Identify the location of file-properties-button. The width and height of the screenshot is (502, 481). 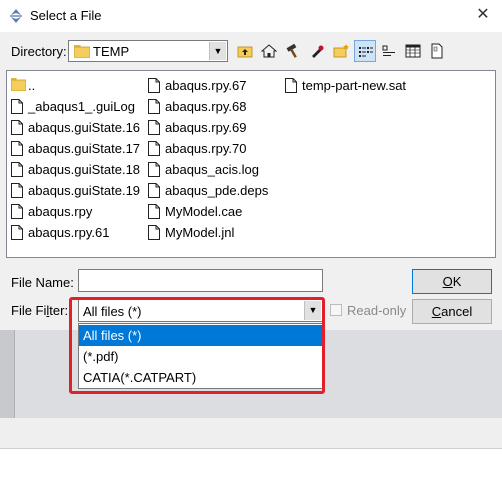
(437, 51).